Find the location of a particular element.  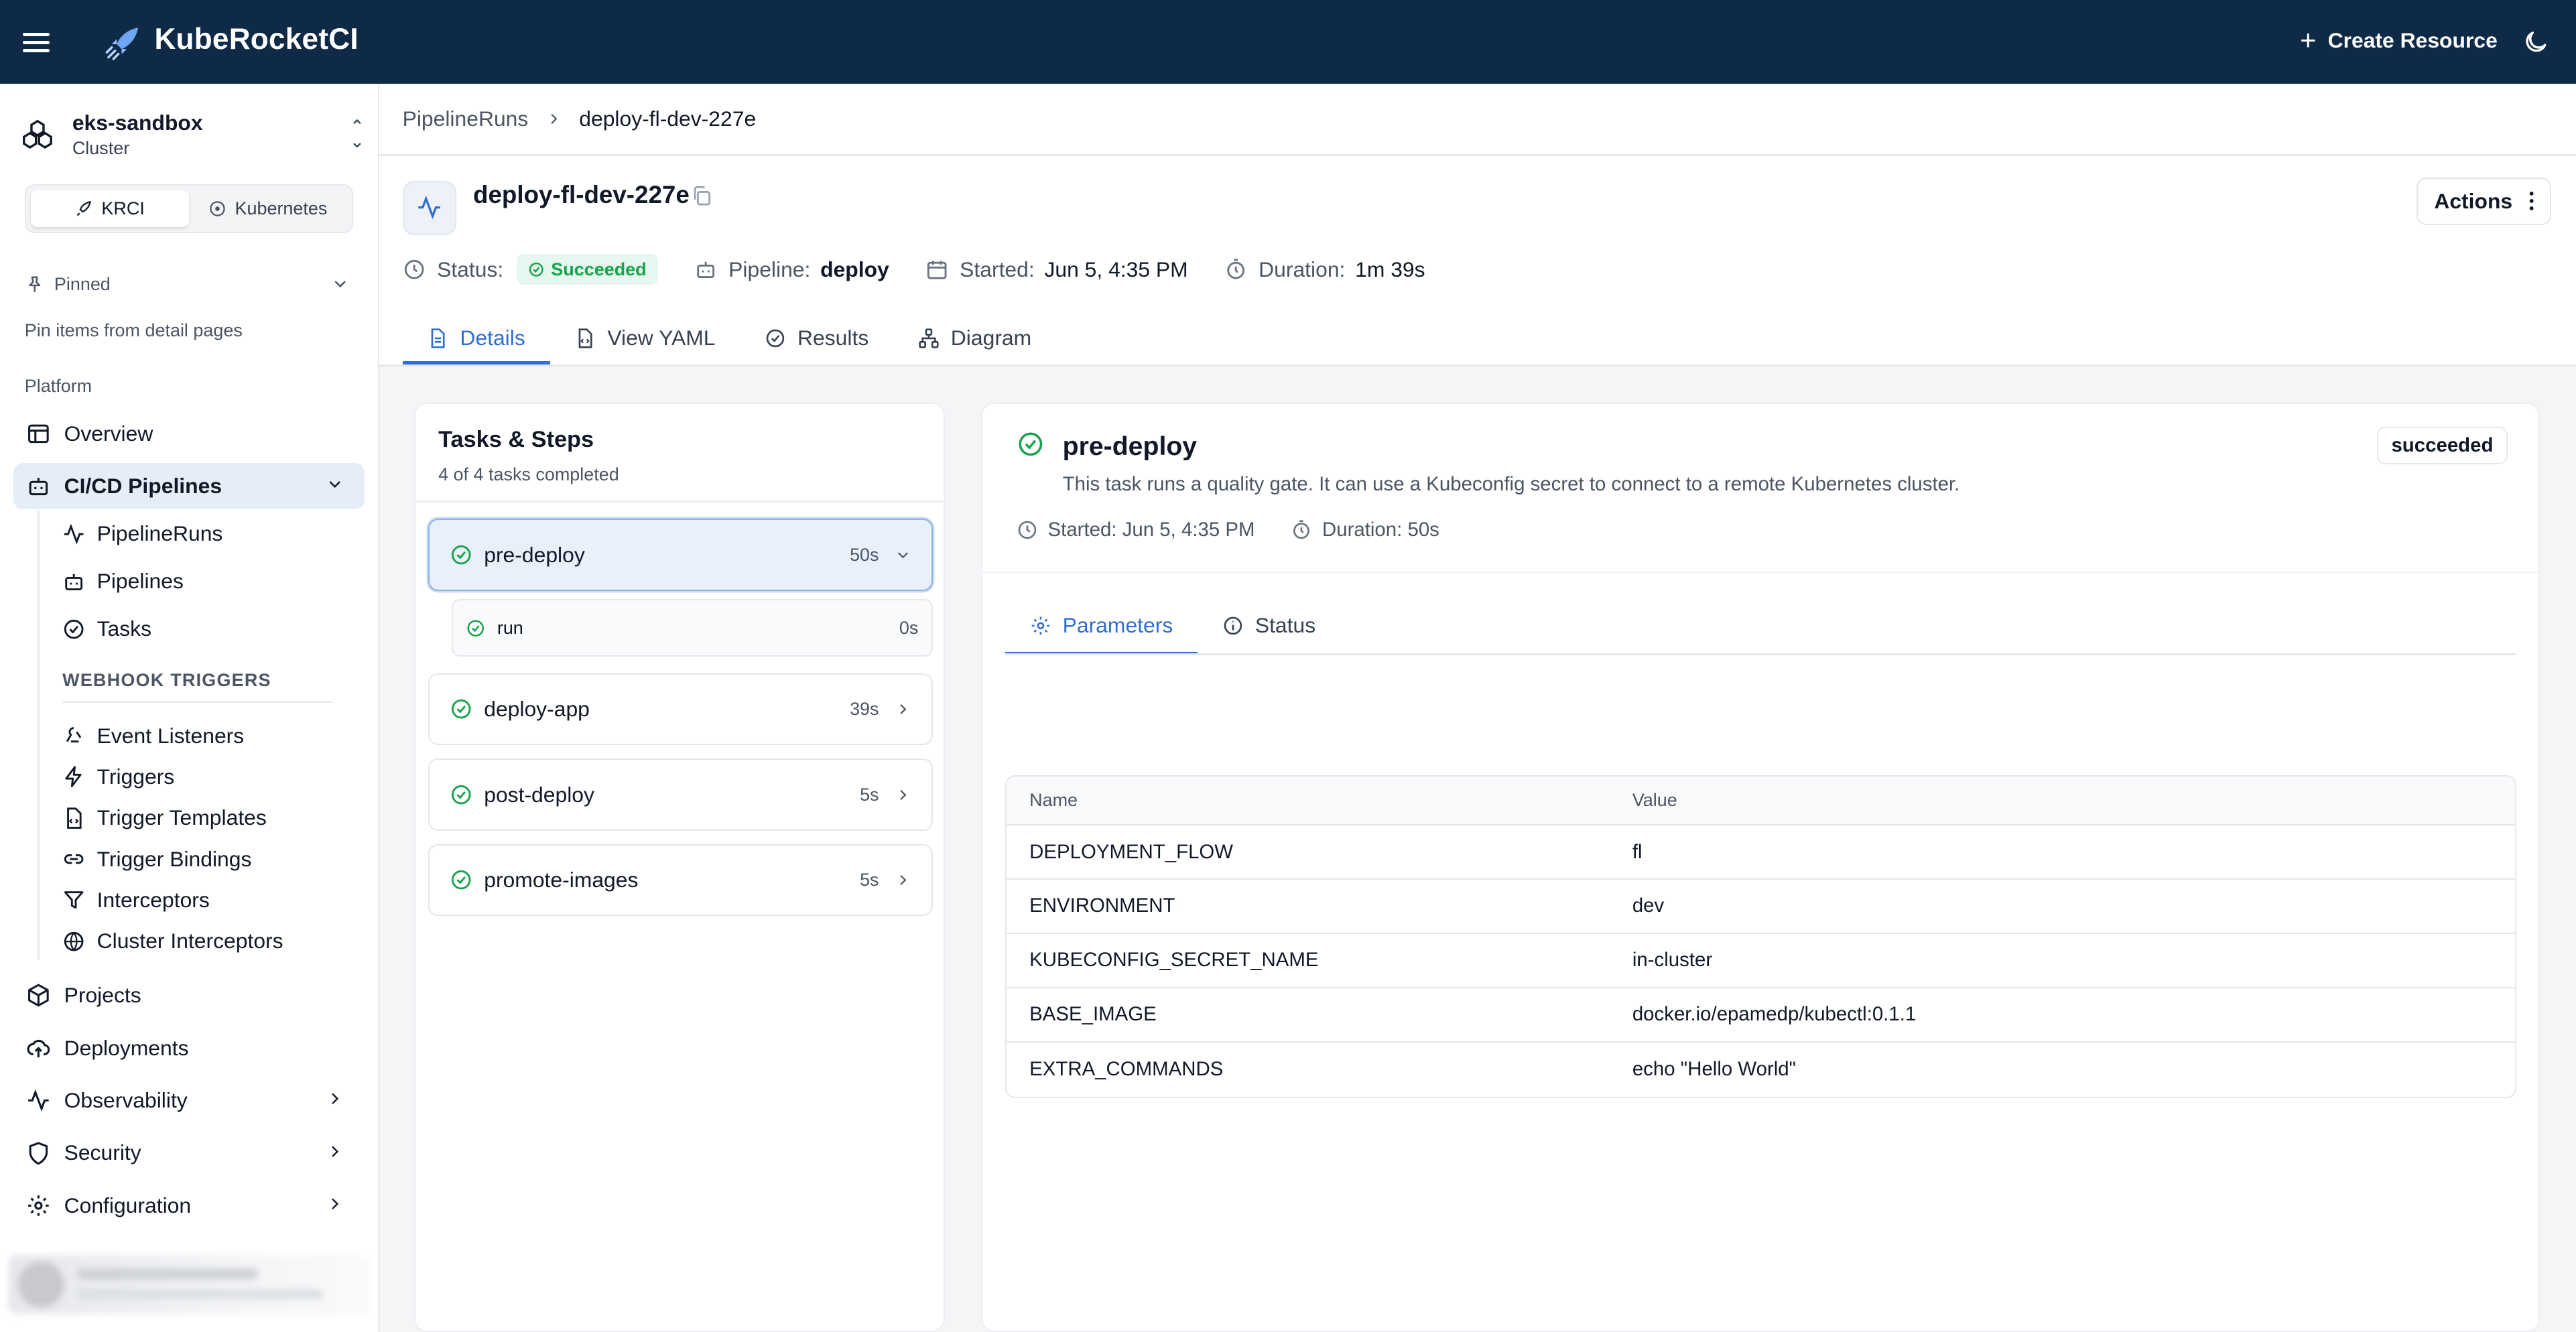

webhook-icon is located at coordinates (74, 735).